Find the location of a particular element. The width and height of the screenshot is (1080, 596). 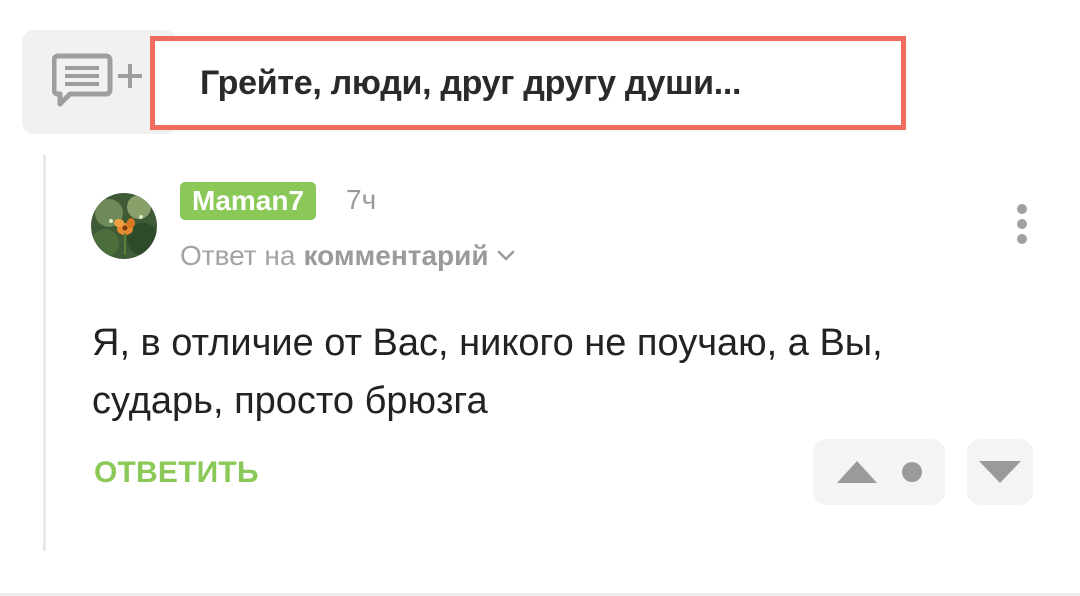

thread-line is located at coordinates (44, 353).